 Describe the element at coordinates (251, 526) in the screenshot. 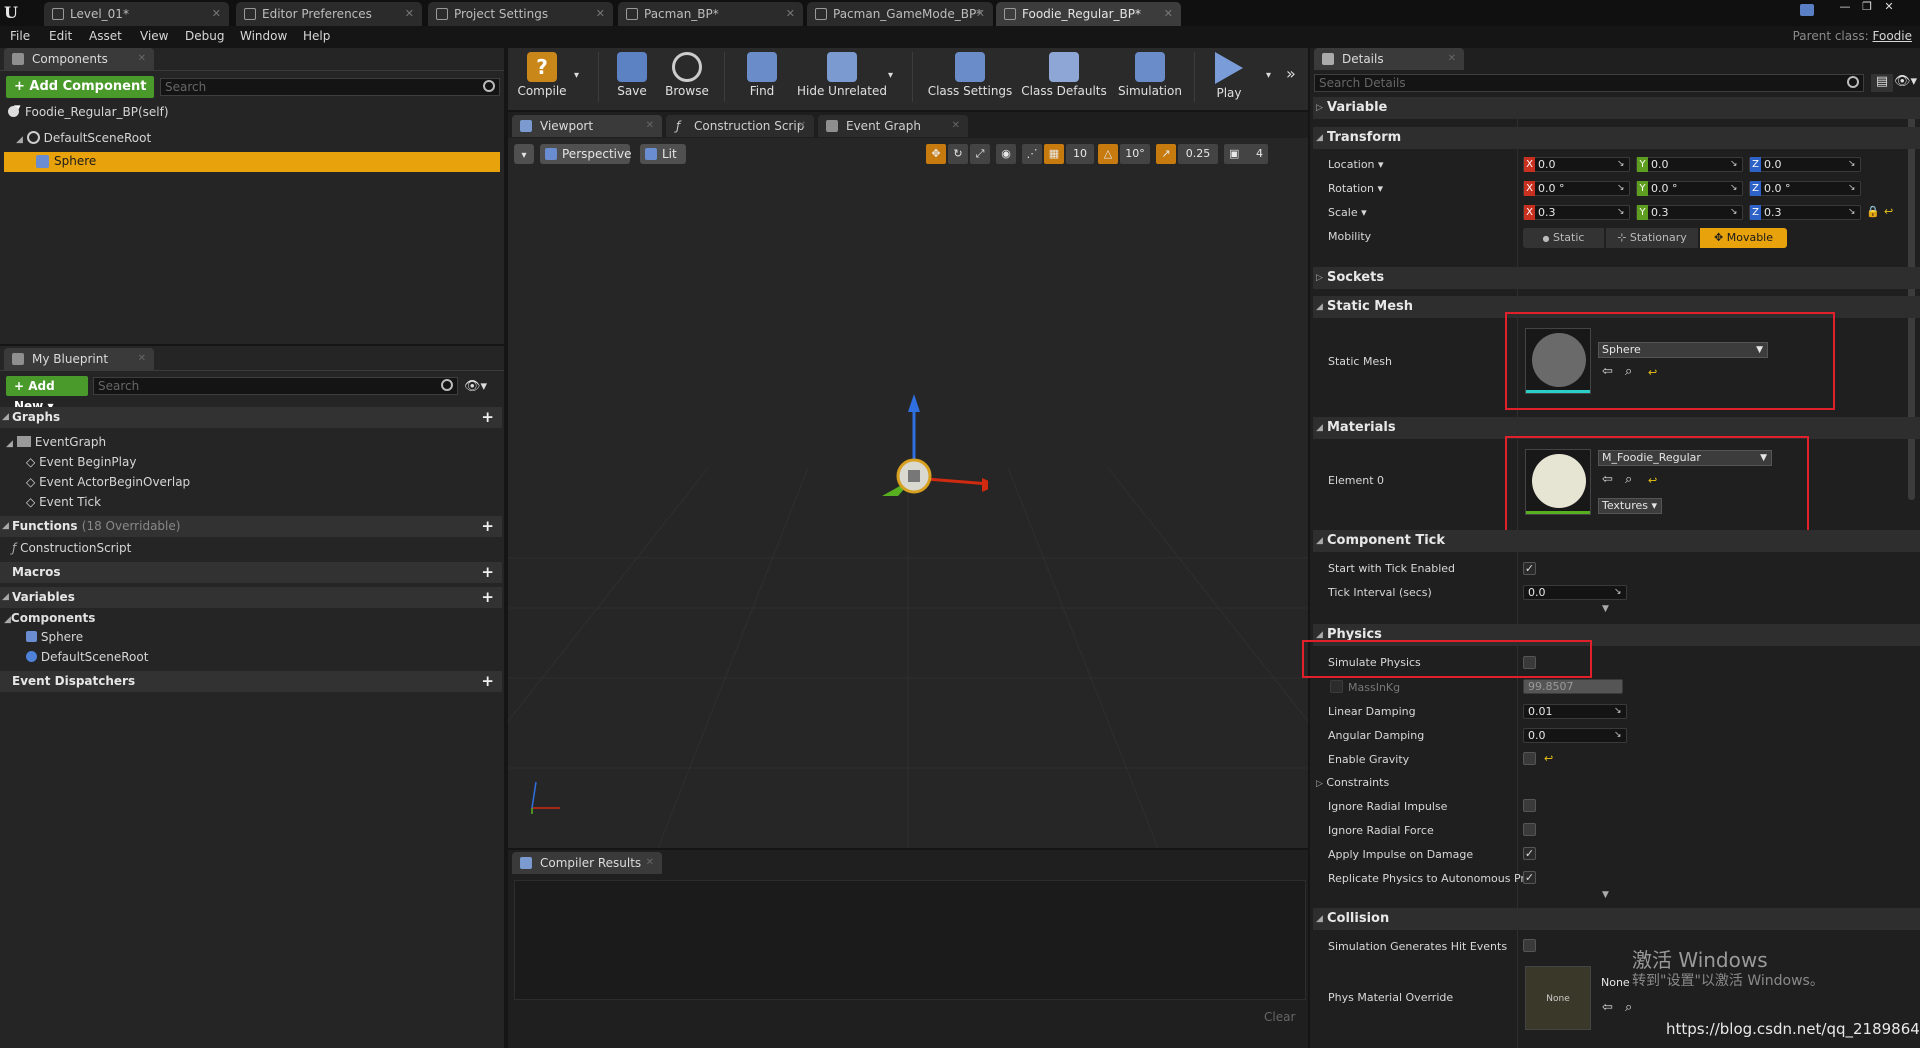

I see `functions-section: ◢ Functions (18 Overridable) +` at that location.